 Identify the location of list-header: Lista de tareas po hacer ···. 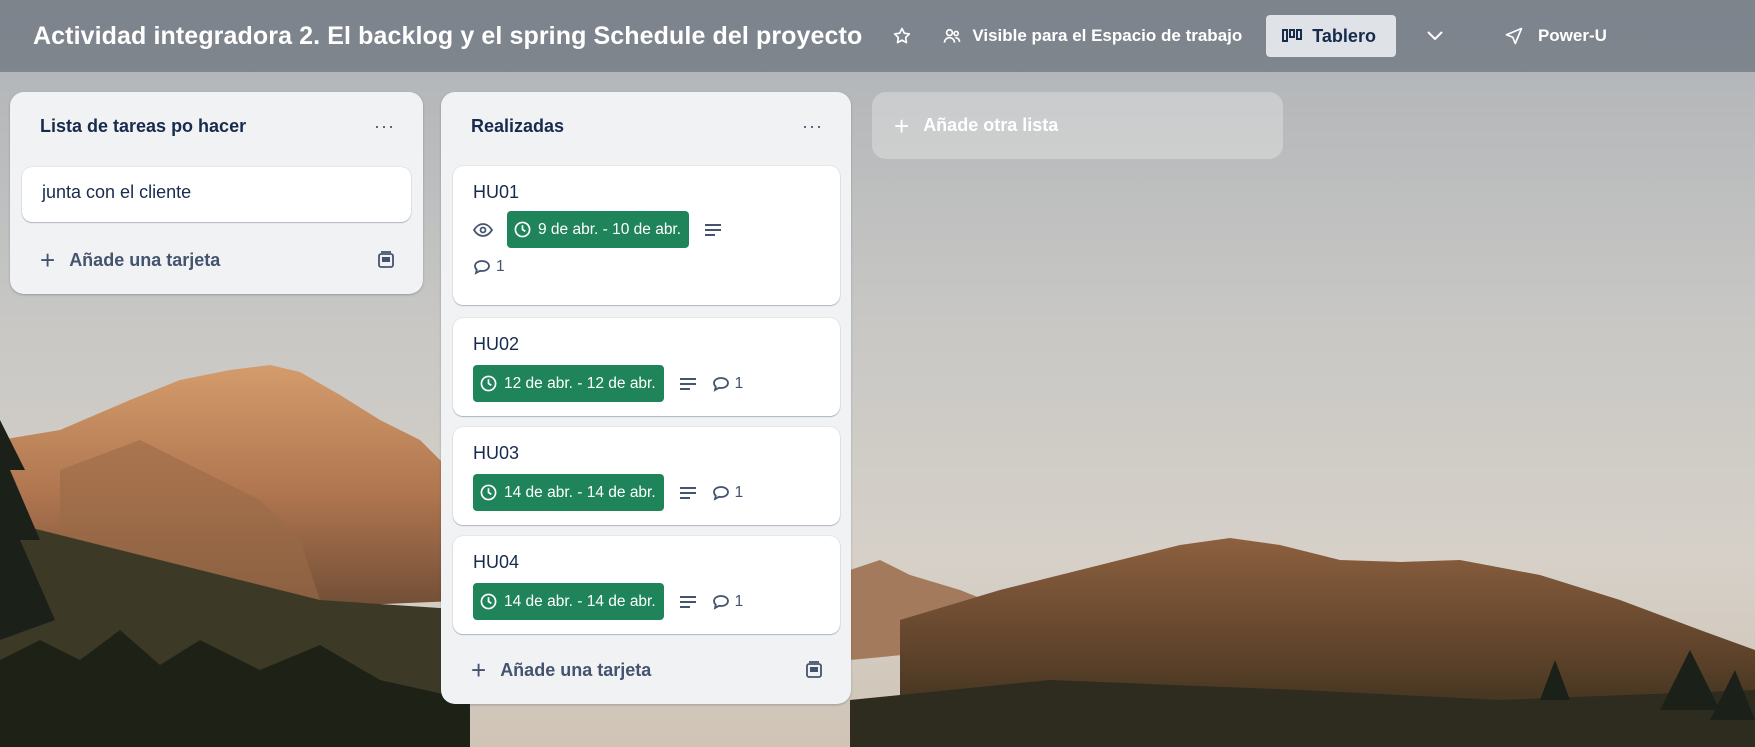
(216, 126).